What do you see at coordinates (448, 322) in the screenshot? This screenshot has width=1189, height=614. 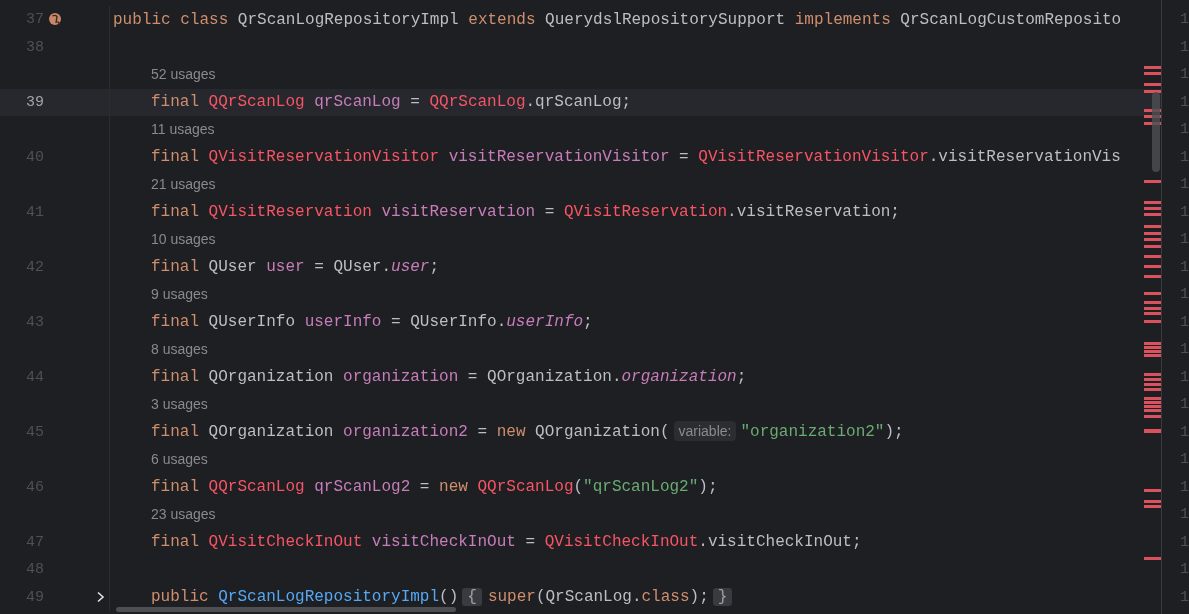 I see `code-text: = QUserInfo.` at bounding box center [448, 322].